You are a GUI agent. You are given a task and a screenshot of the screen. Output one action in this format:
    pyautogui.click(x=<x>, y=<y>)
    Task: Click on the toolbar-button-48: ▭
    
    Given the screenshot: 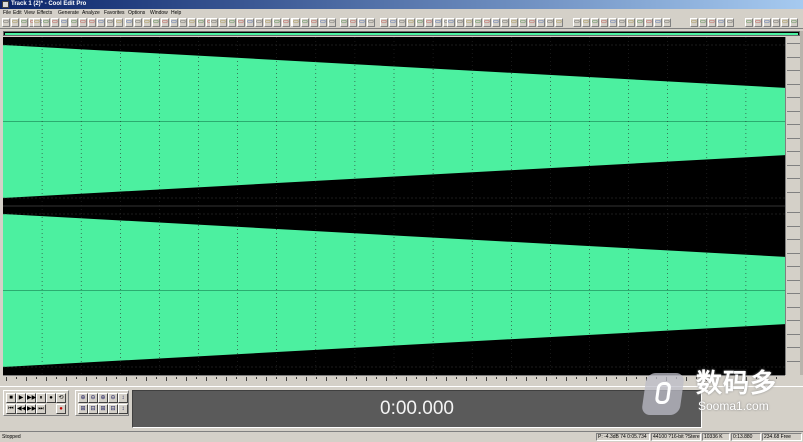 What is the action you would take?
    pyautogui.click(x=402, y=22)
    